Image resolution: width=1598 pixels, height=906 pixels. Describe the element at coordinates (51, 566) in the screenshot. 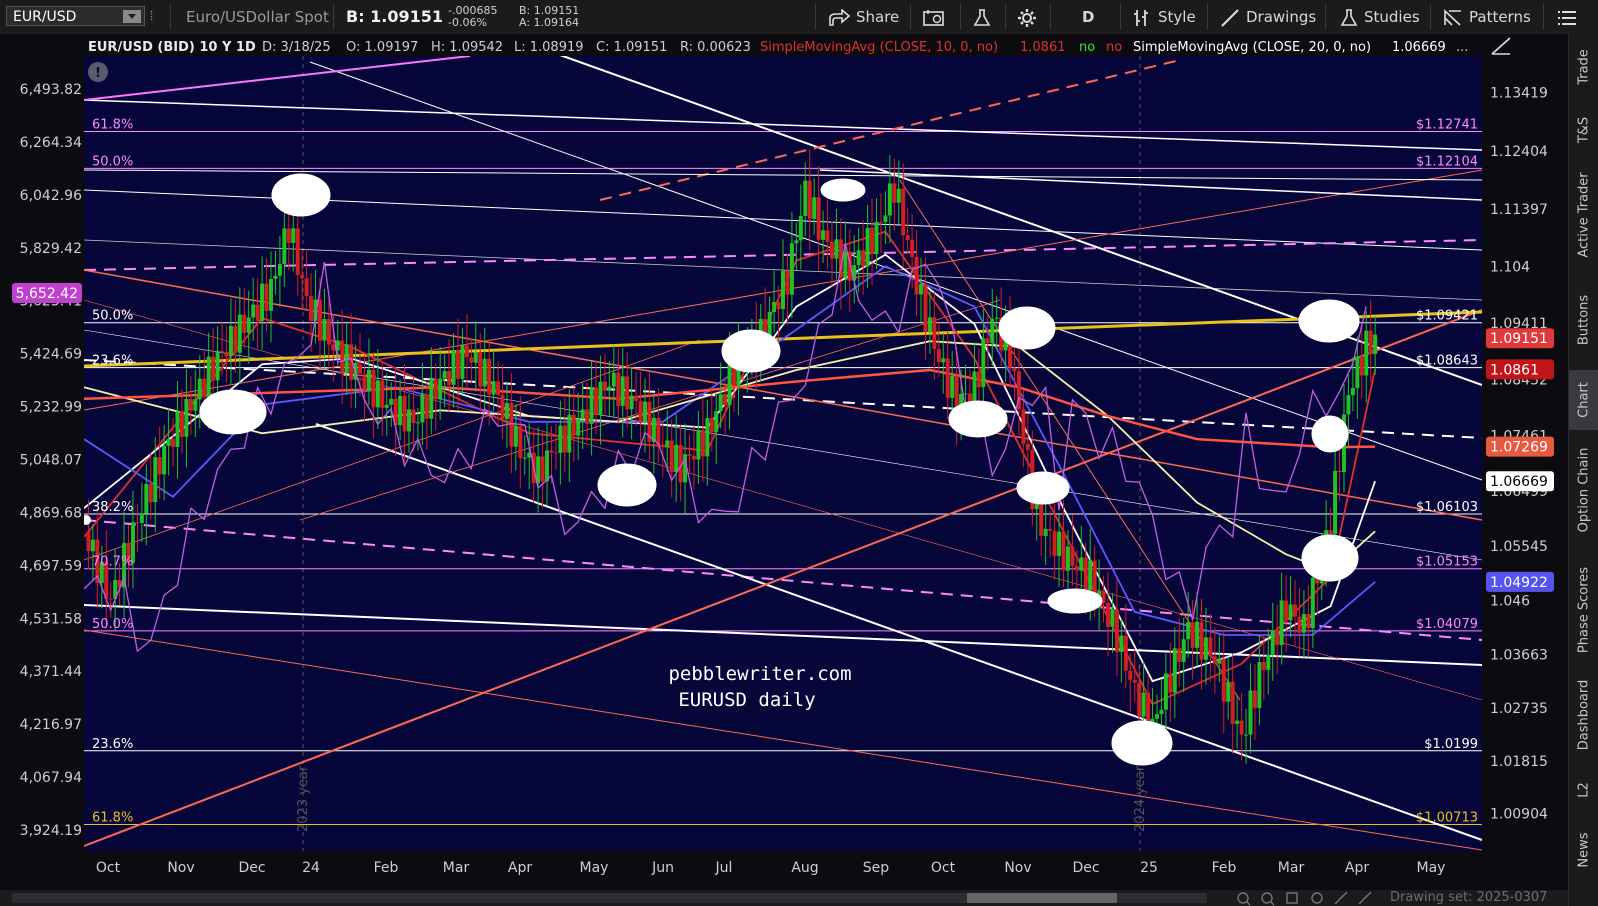

I see `left-axis-tick: 4,697.59` at that location.